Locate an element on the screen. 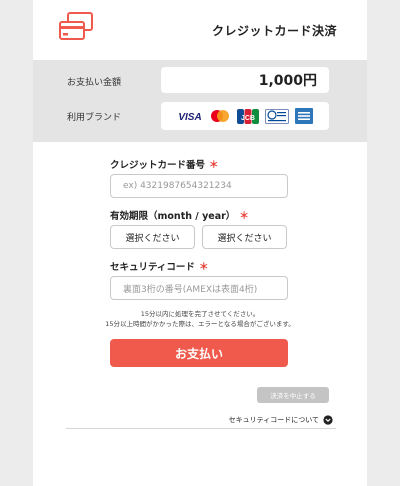 The width and height of the screenshot is (400, 486). payment-summary: お支払い金額 1,000円 利用ブランド VISA JCB is located at coordinates (200, 101).